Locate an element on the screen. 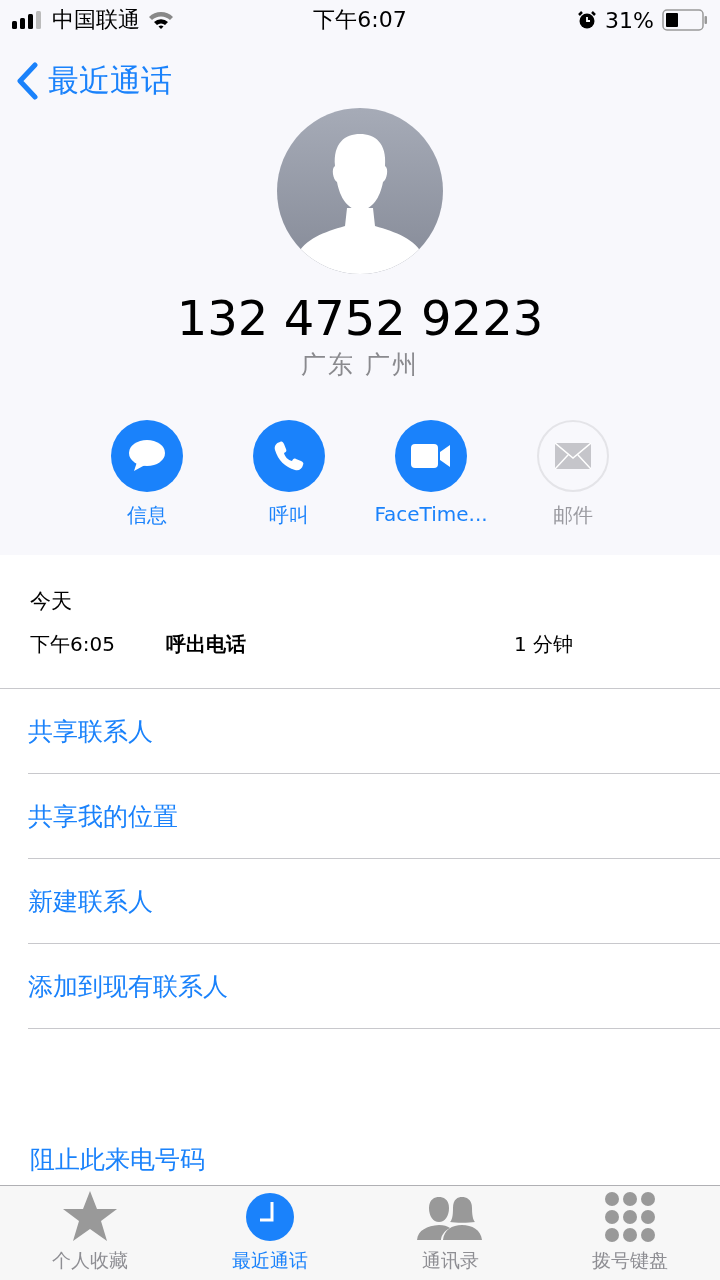  block-caller-link: 阻止此来电号码 is located at coordinates (117, 1159).